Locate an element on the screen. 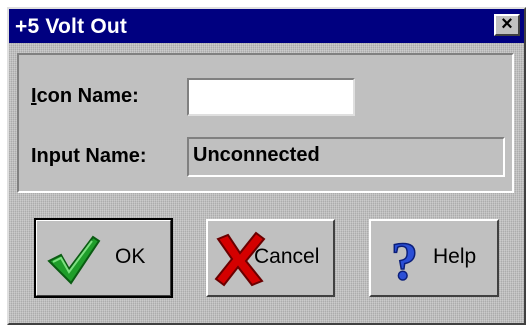  icon-name-label: Icon Name: is located at coordinates (85, 96).